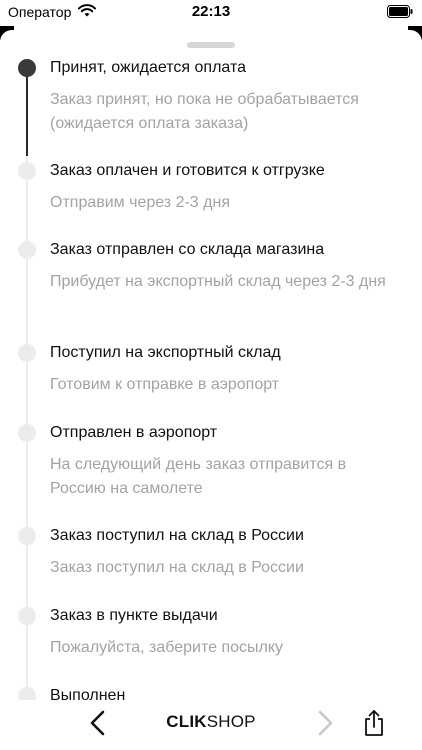 Image resolution: width=422 pixels, height=750 pixels. What do you see at coordinates (374, 723) in the screenshot?
I see `share-icon` at bounding box center [374, 723].